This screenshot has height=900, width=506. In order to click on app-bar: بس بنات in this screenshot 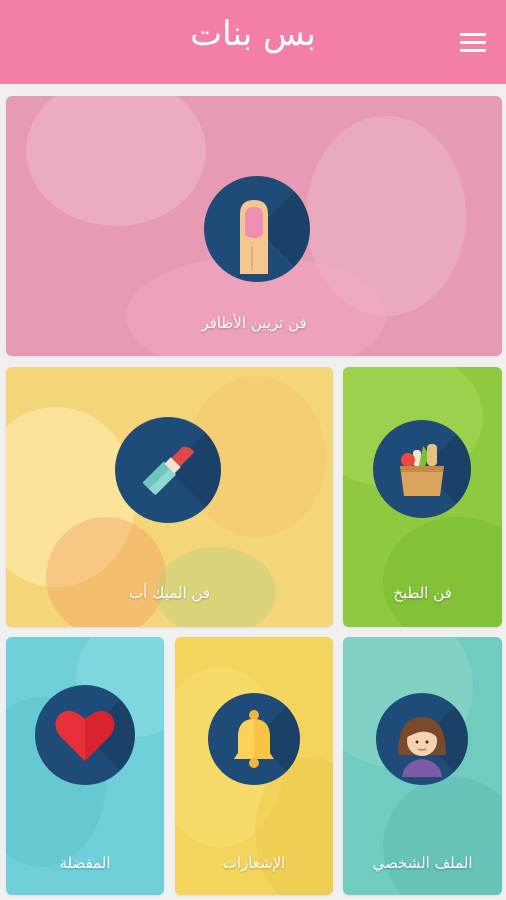, I will do `click(253, 42)`.